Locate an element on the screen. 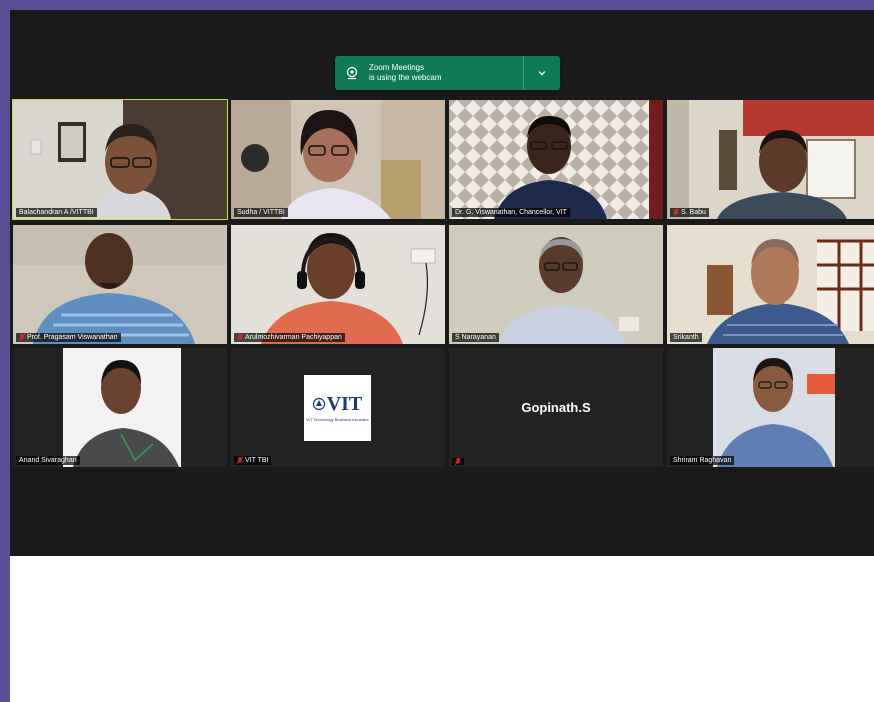 This screenshot has height=702, width=874. participant-tile: S. Babu is located at coordinates (770, 159).